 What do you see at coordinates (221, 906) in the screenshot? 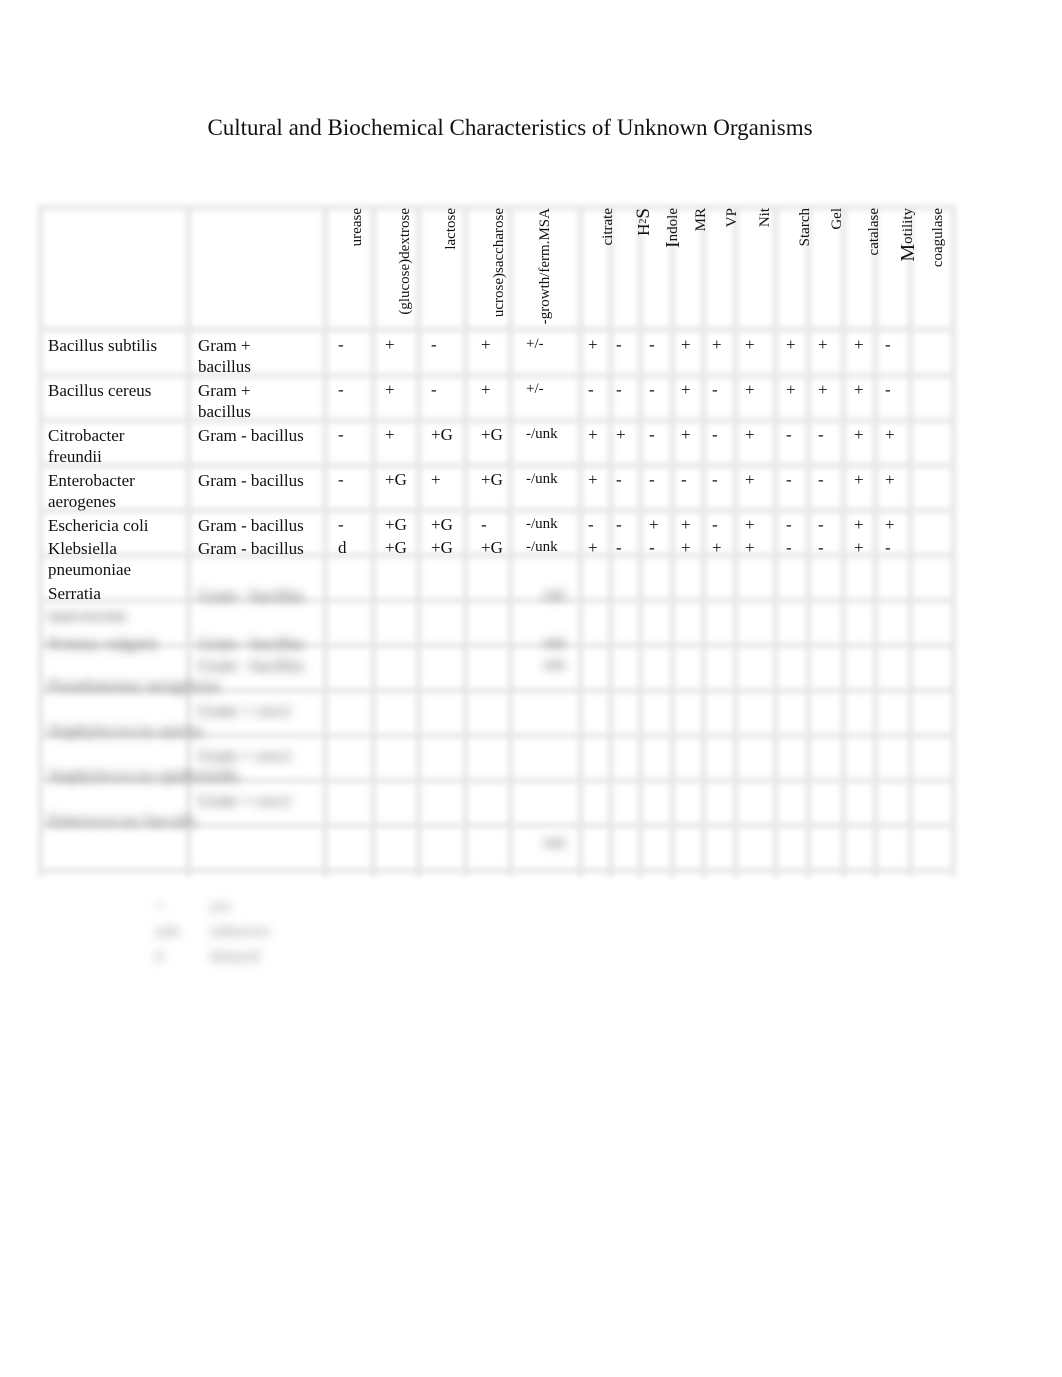
I see `legend-text: yes` at bounding box center [221, 906].